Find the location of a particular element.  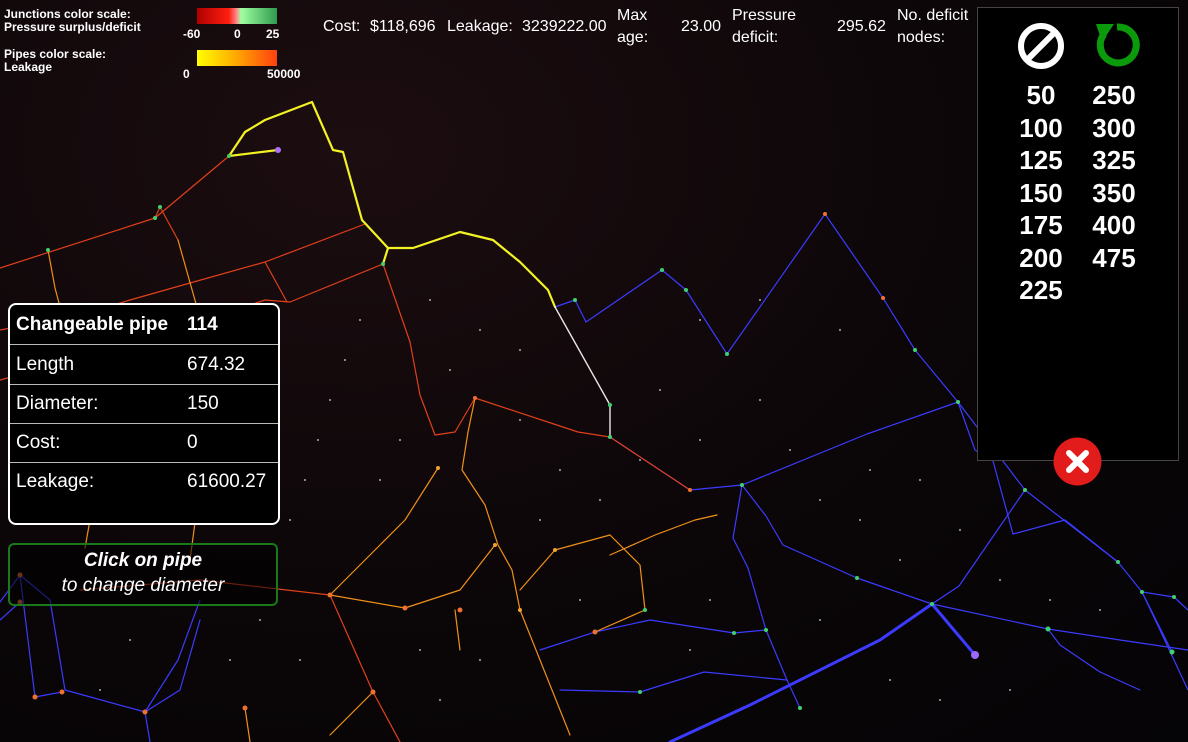

deficit-nodes-label-2: nodes: is located at coordinates (921, 37).